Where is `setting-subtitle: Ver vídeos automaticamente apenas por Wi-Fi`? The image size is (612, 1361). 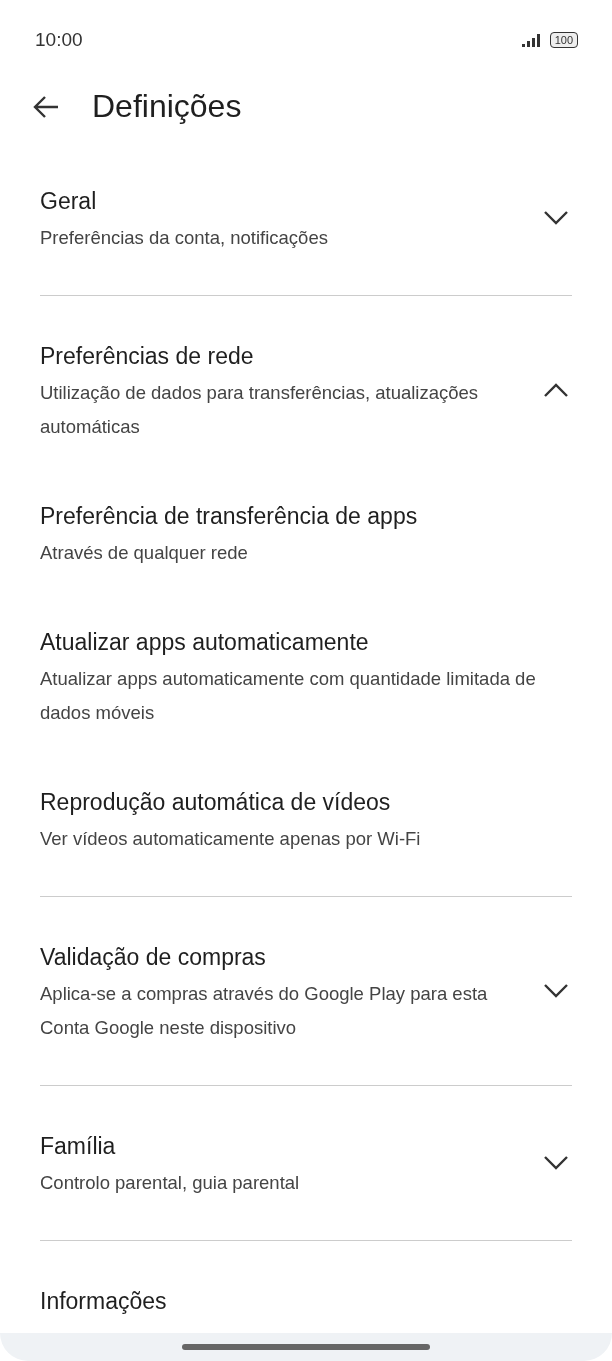 setting-subtitle: Ver vídeos automaticamente apenas por Wi-Fi is located at coordinates (231, 839).